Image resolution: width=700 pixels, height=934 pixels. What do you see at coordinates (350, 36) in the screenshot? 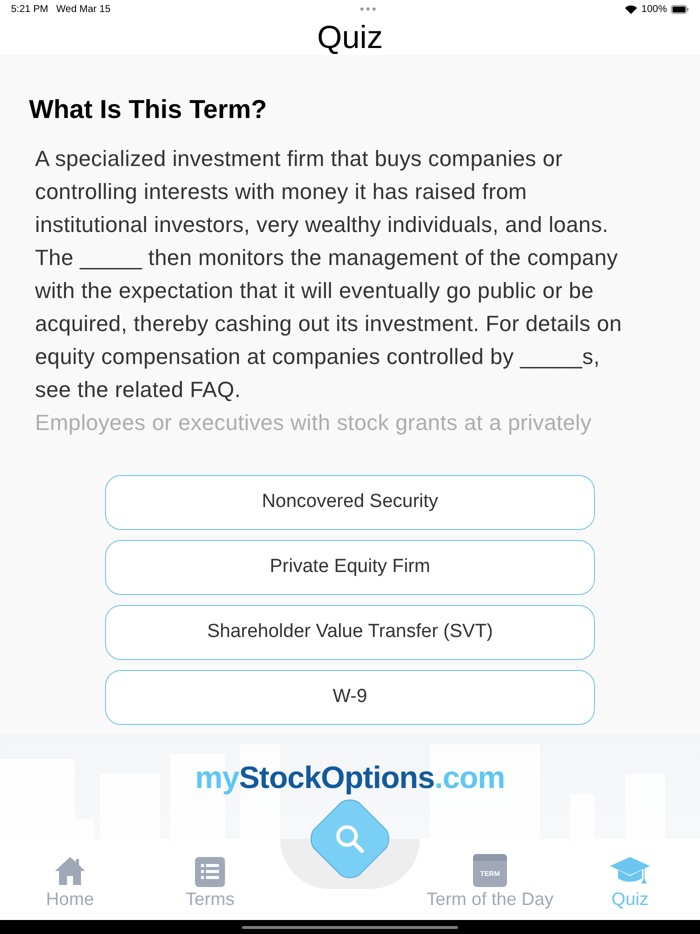
I see `page-title: Quiz` at bounding box center [350, 36].